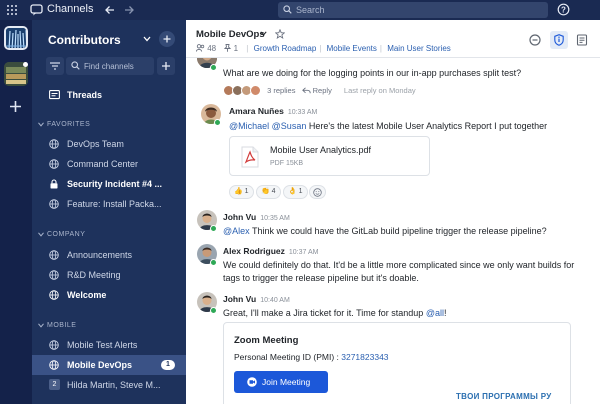 This screenshot has width=600, height=404. Describe the element at coordinates (230, 34) in the screenshot. I see `channel-name: Mobile DevOps` at that location.